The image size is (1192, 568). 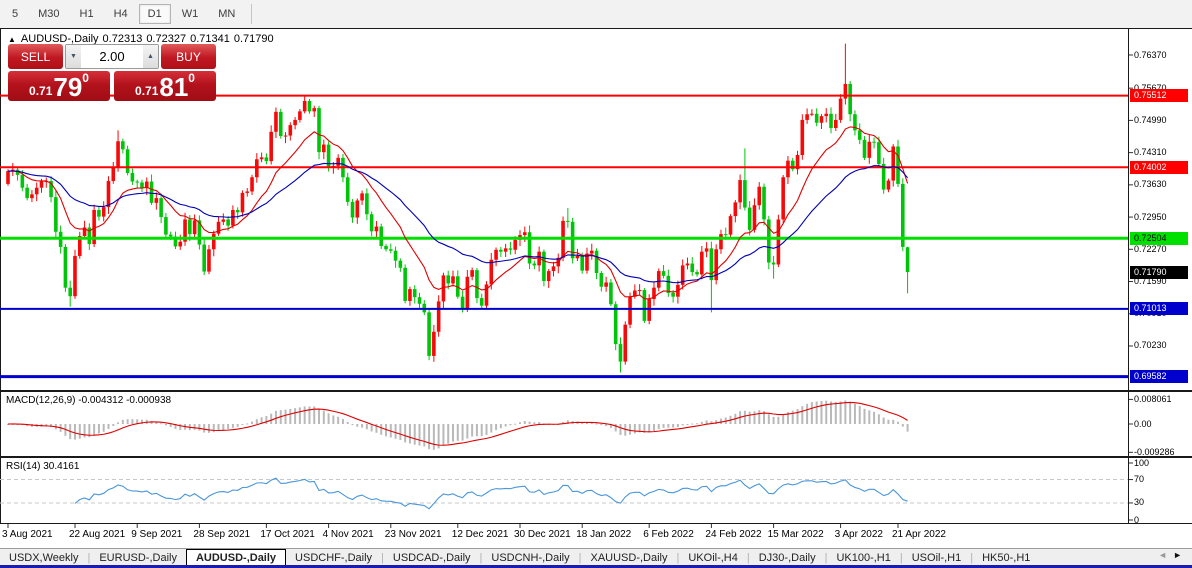 I want to click on tab-scroll-left-icon: ◄, so click(x=1165, y=555).